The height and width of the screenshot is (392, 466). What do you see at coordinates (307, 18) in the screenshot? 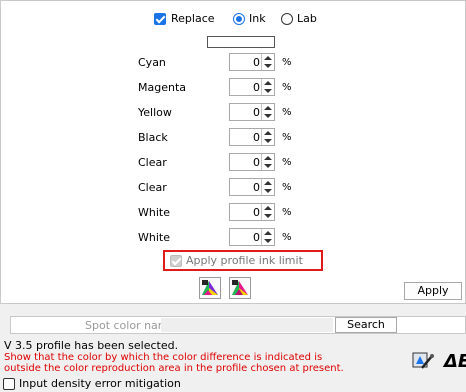
I see `lab-radio-label: Lab` at bounding box center [307, 18].